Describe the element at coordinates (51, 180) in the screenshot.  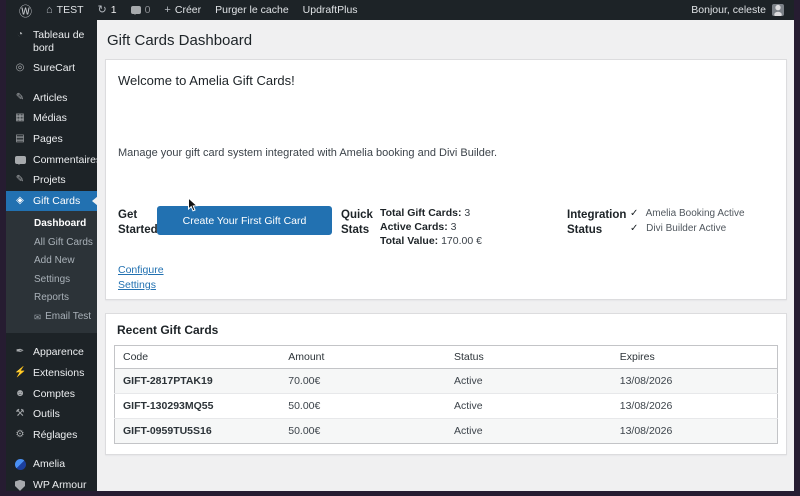
I see `sidebar-item-projets: ✎ Projets` at that location.